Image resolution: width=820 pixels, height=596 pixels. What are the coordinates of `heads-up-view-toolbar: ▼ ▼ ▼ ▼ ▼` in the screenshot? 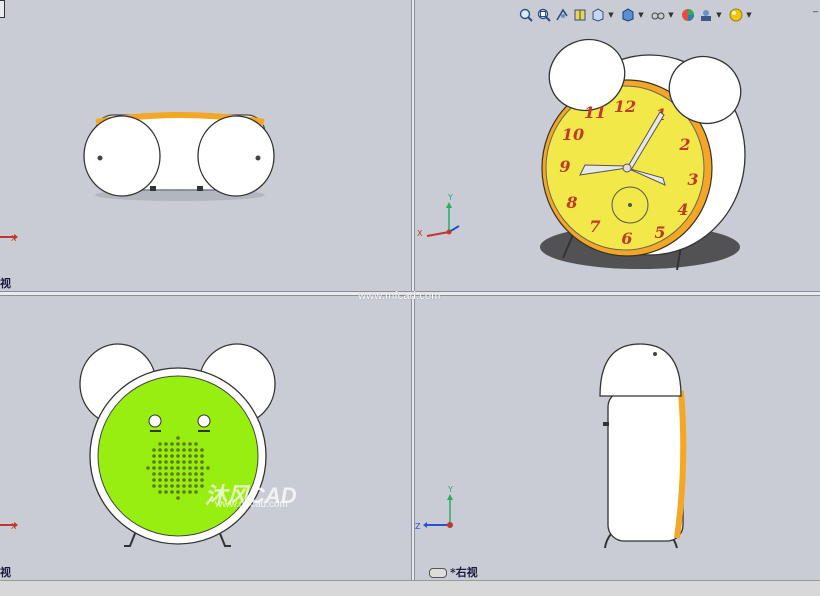 It's located at (637, 15).